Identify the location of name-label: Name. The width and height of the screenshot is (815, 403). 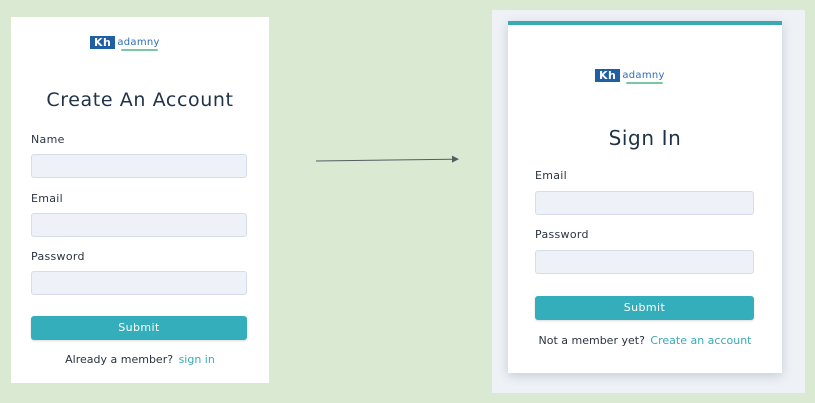
(48, 139).